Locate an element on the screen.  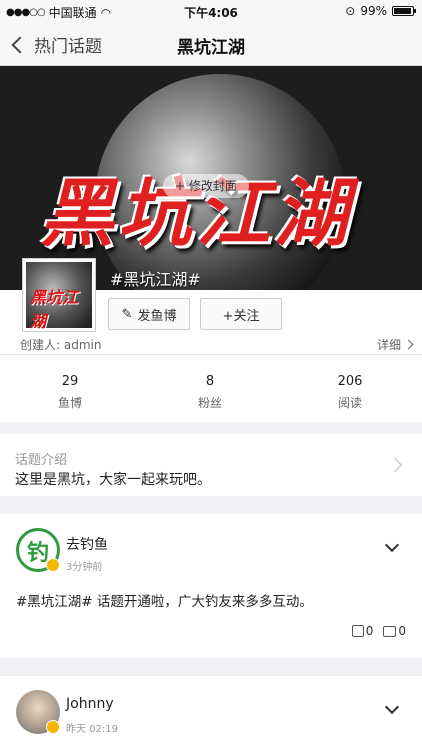
nav-bar: 热门话题 黑坑江湖 is located at coordinates (211, 44).